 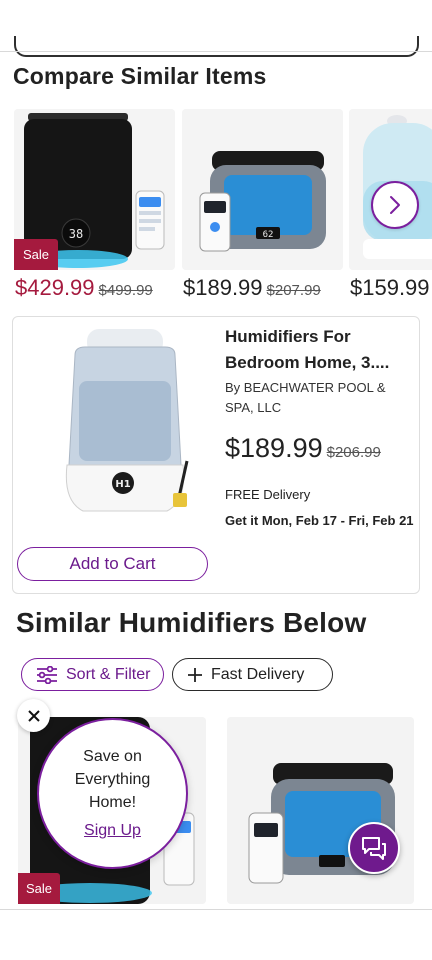 I want to click on was-price: $499.99, so click(x=125, y=290).